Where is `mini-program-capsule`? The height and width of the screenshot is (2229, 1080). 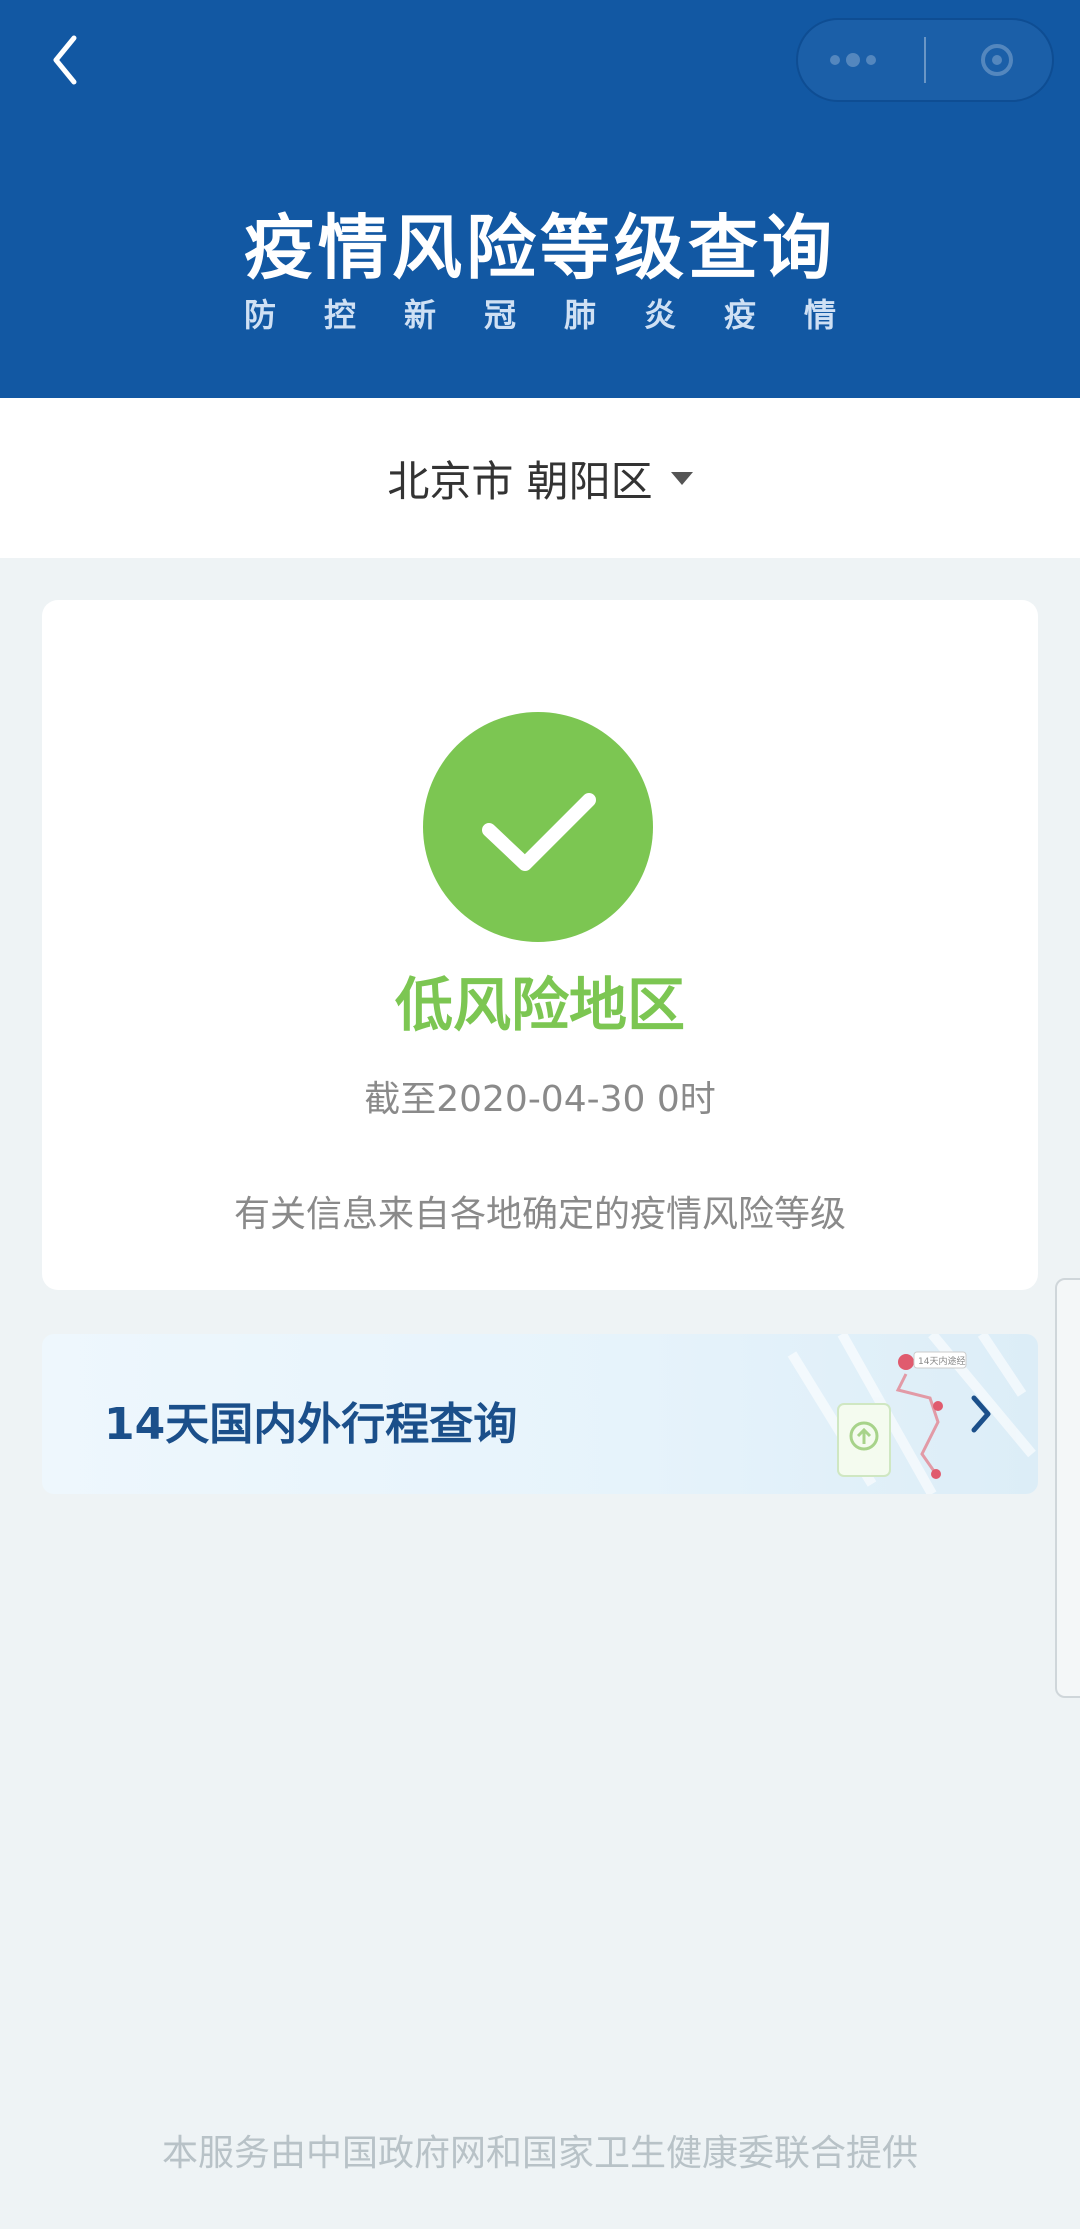
mini-program-capsule is located at coordinates (925, 60).